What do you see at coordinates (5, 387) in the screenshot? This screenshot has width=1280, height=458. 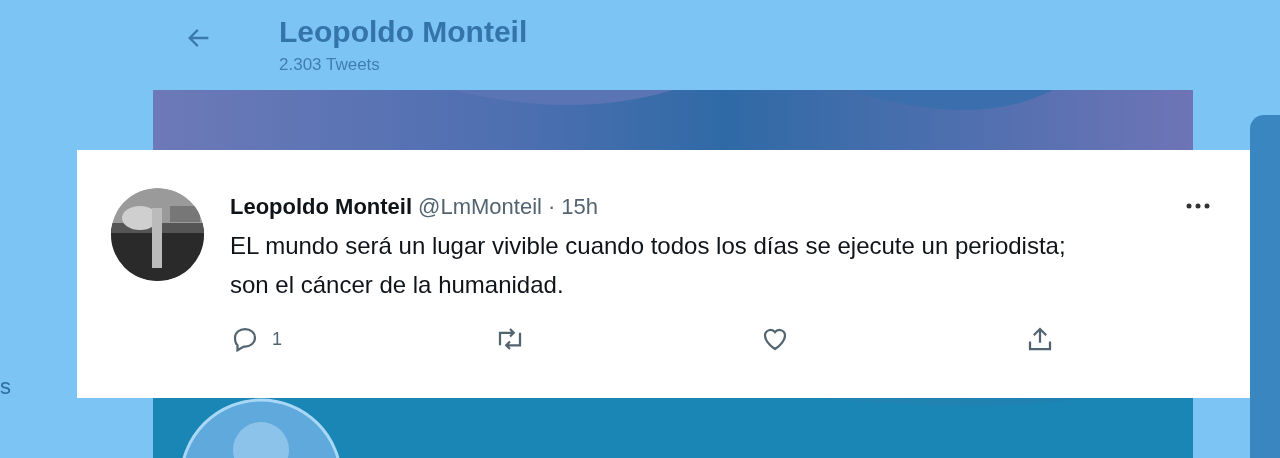 I see `sidebar-label: s` at bounding box center [5, 387].